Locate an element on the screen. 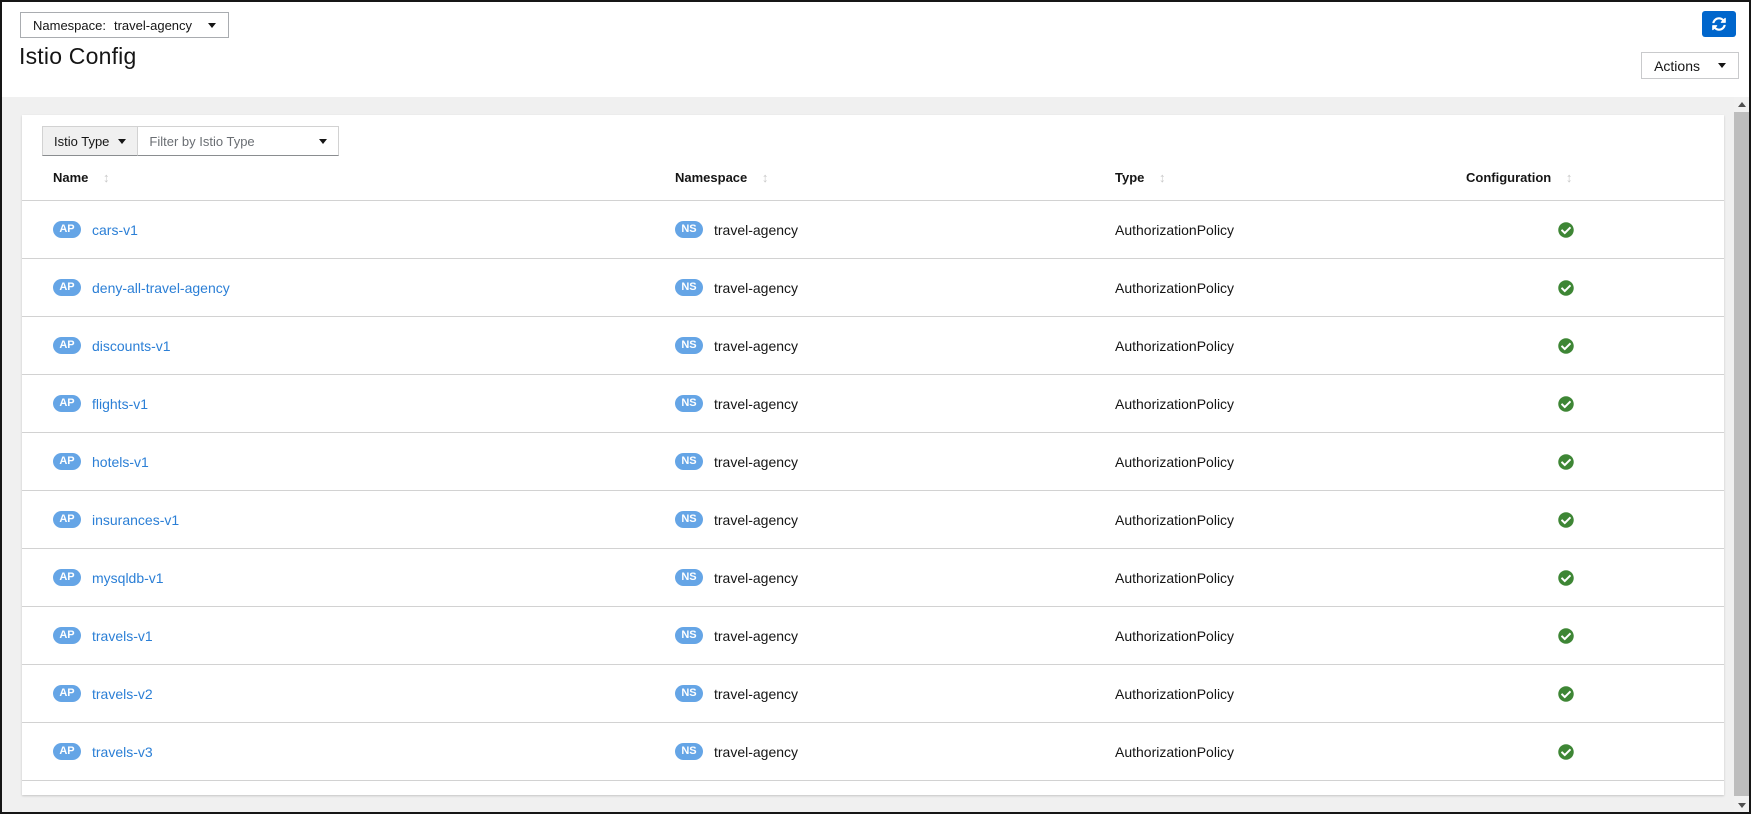  sync-icon is located at coordinates (1719, 24).